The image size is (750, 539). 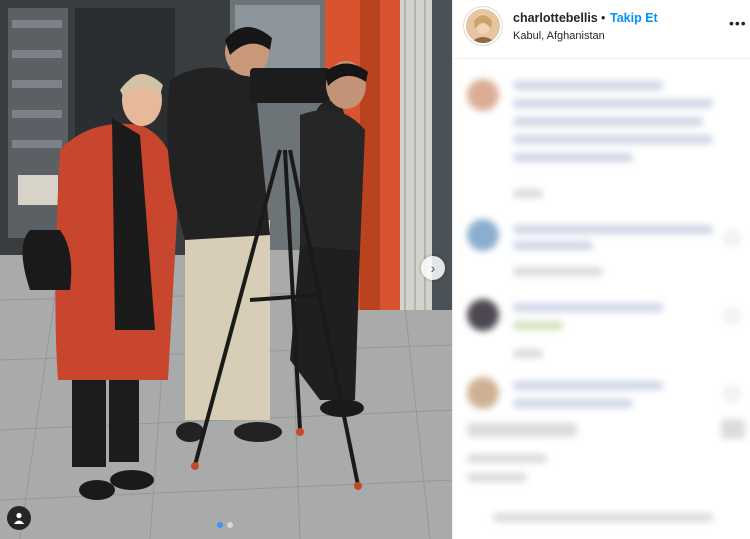 I want to click on avatar-image, so click(x=483, y=26).